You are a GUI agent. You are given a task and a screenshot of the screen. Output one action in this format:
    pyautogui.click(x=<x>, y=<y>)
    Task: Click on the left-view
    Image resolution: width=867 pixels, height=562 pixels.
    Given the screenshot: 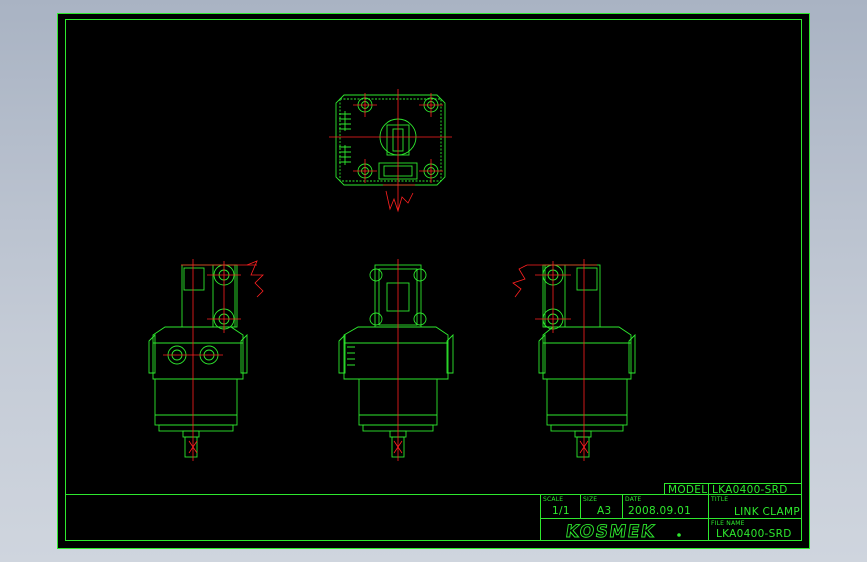 What is the action you would take?
    pyautogui.click(x=198, y=361)
    